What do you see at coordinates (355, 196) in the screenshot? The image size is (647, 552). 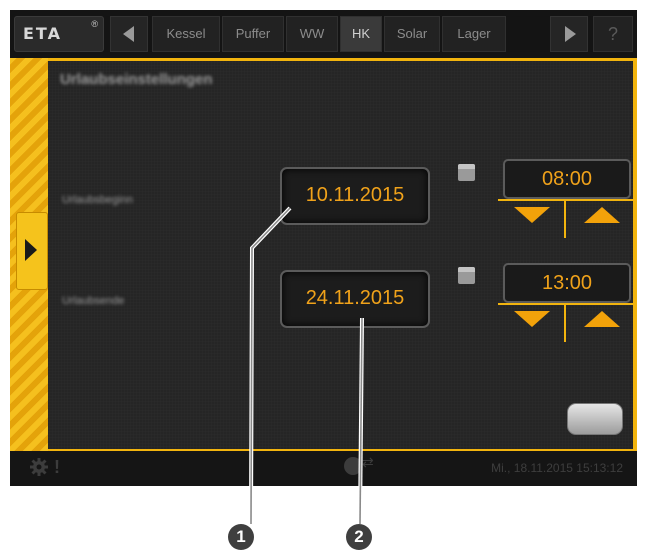 I see `vacation-start-date-field: 10.11.2015` at bounding box center [355, 196].